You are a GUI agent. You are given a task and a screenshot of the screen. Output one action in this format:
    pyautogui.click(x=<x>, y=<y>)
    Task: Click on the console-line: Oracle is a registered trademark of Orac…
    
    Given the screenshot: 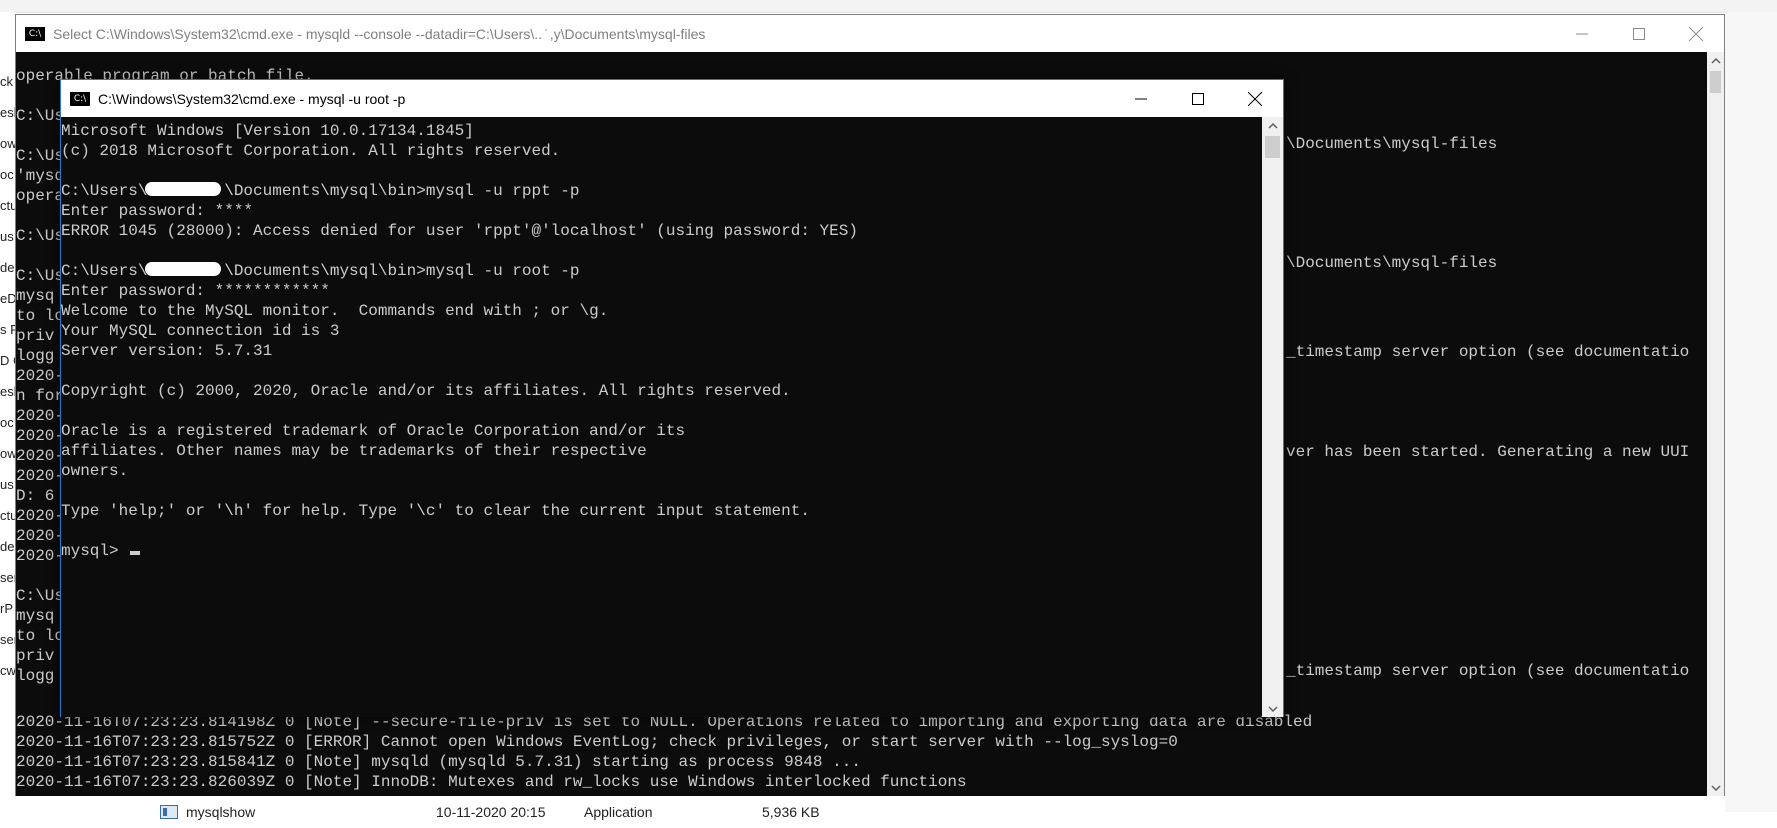 What is the action you would take?
    pyautogui.click(x=373, y=431)
    